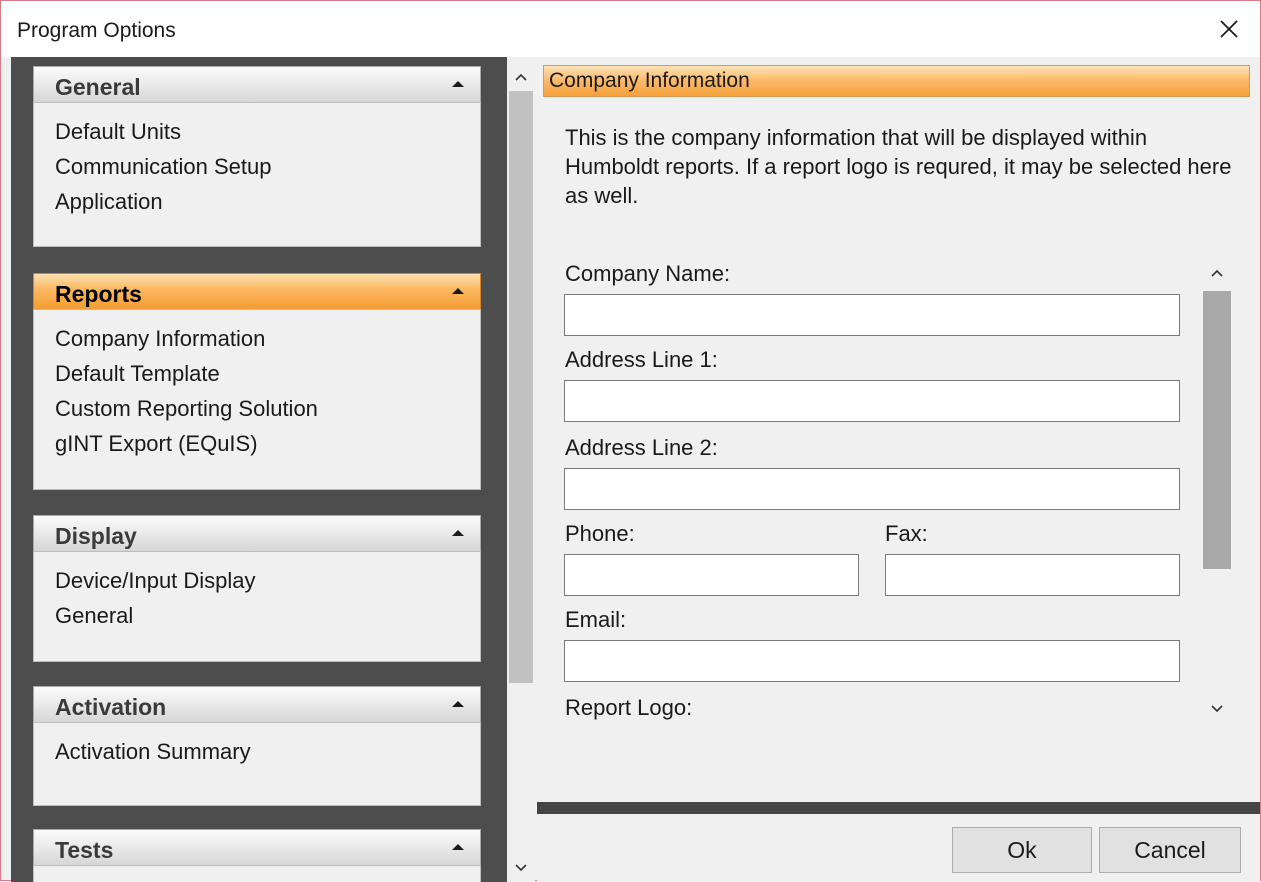 The height and width of the screenshot is (882, 1261). What do you see at coordinates (257, 291) in the screenshot?
I see `nav-group-header-reports: Reports` at bounding box center [257, 291].